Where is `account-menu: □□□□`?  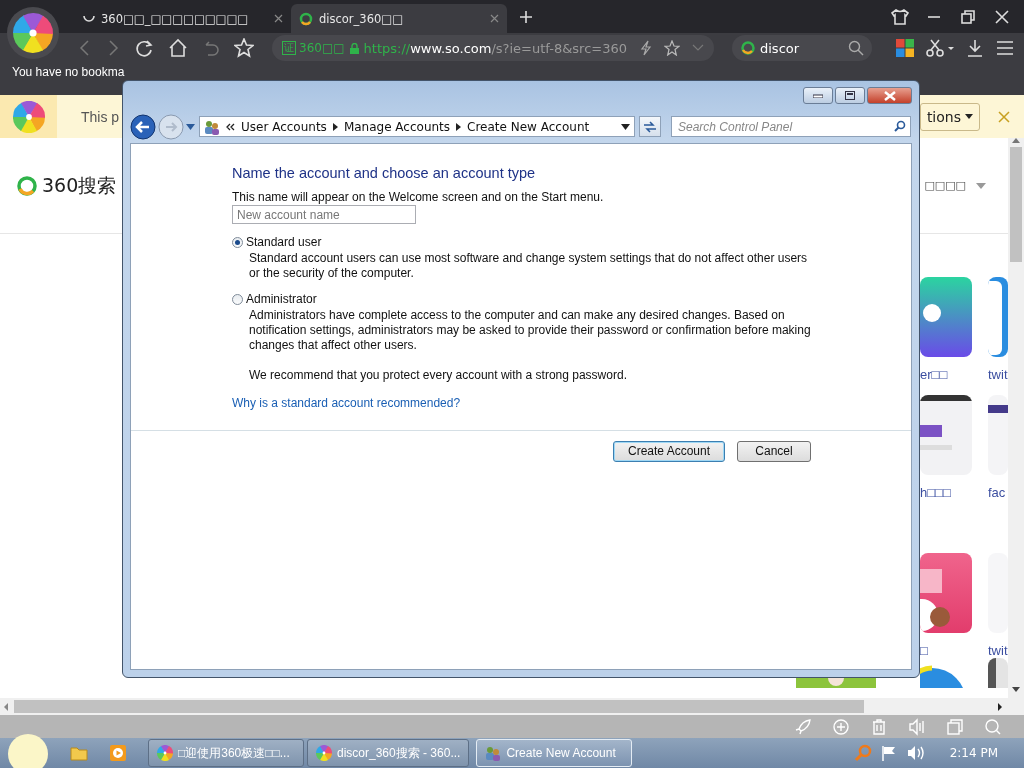
account-menu: □□□□ is located at coordinates (955, 185).